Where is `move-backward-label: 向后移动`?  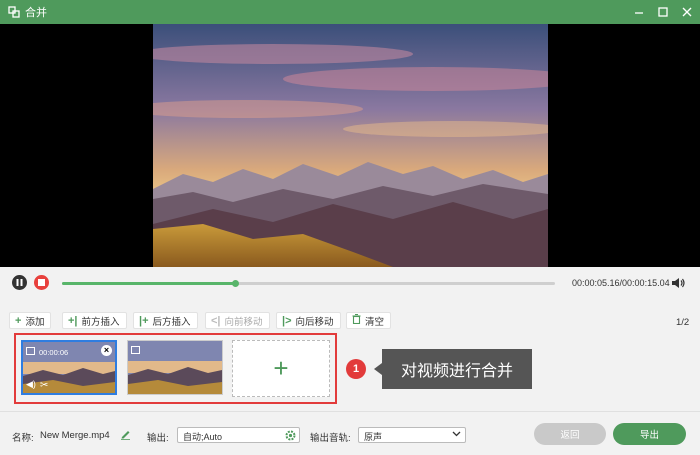
move-backward-label: 向后移动 is located at coordinates (314, 322).